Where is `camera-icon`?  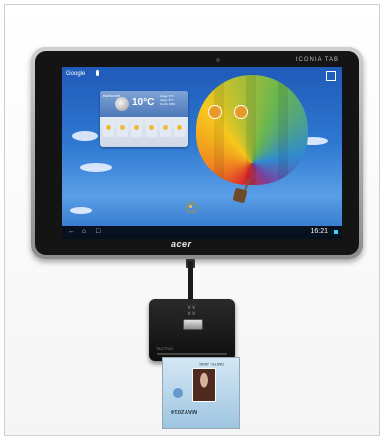 camera-icon is located at coordinates (218, 60).